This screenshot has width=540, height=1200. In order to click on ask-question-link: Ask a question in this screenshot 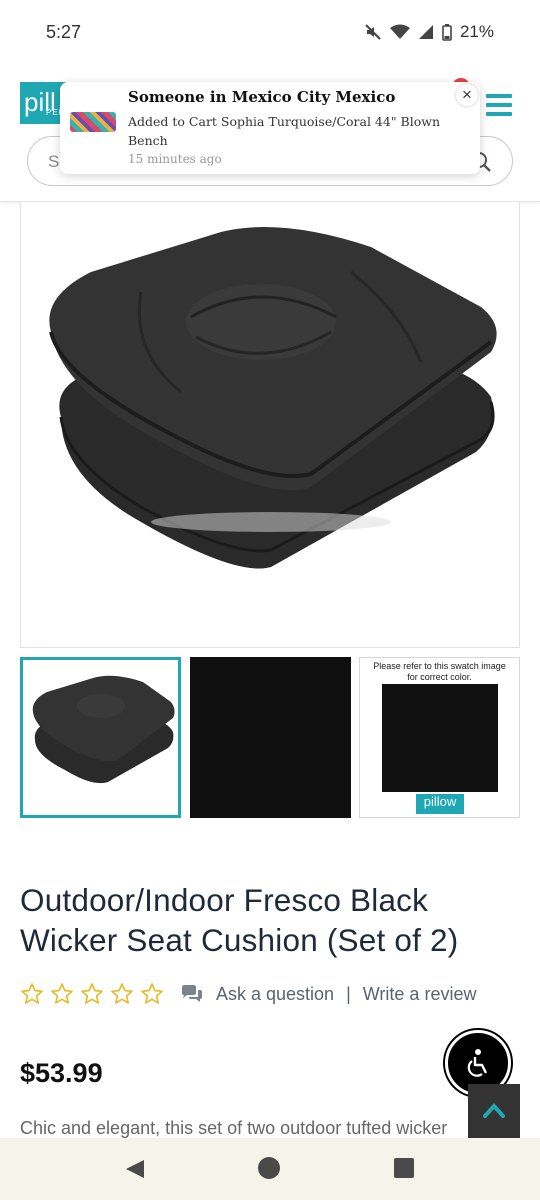, I will do `click(275, 994)`.